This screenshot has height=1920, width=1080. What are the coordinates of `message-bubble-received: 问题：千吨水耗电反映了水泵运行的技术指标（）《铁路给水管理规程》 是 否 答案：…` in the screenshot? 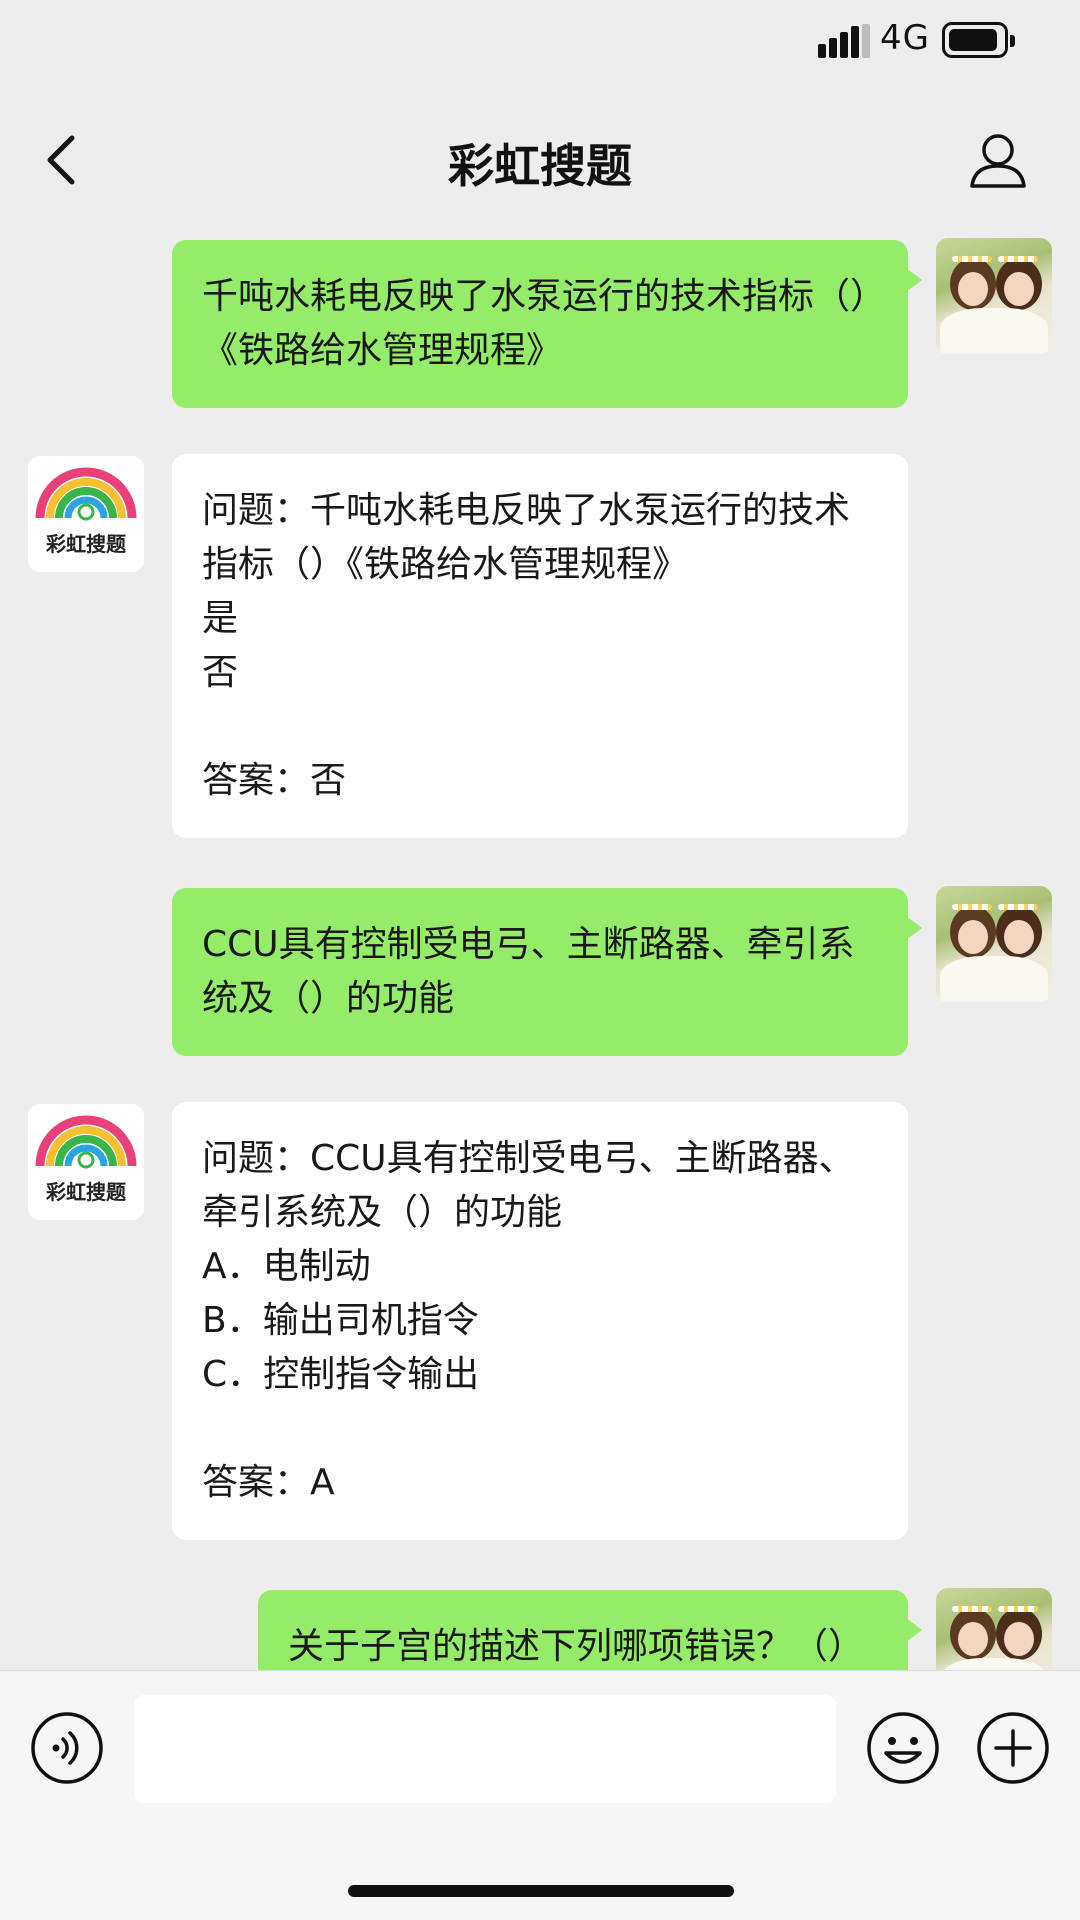 It's located at (540, 646).